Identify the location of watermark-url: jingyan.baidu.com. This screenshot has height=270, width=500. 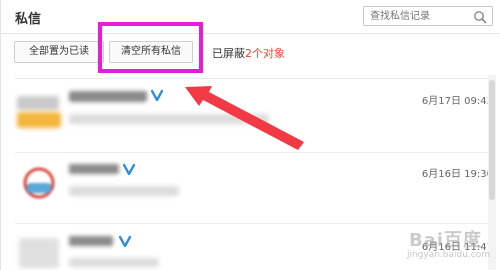
(448, 255).